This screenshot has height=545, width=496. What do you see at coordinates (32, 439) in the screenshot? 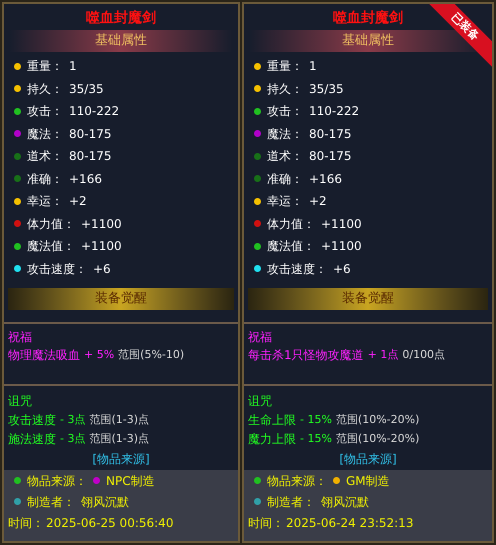
I see `curse-effect: 施法速度` at bounding box center [32, 439].